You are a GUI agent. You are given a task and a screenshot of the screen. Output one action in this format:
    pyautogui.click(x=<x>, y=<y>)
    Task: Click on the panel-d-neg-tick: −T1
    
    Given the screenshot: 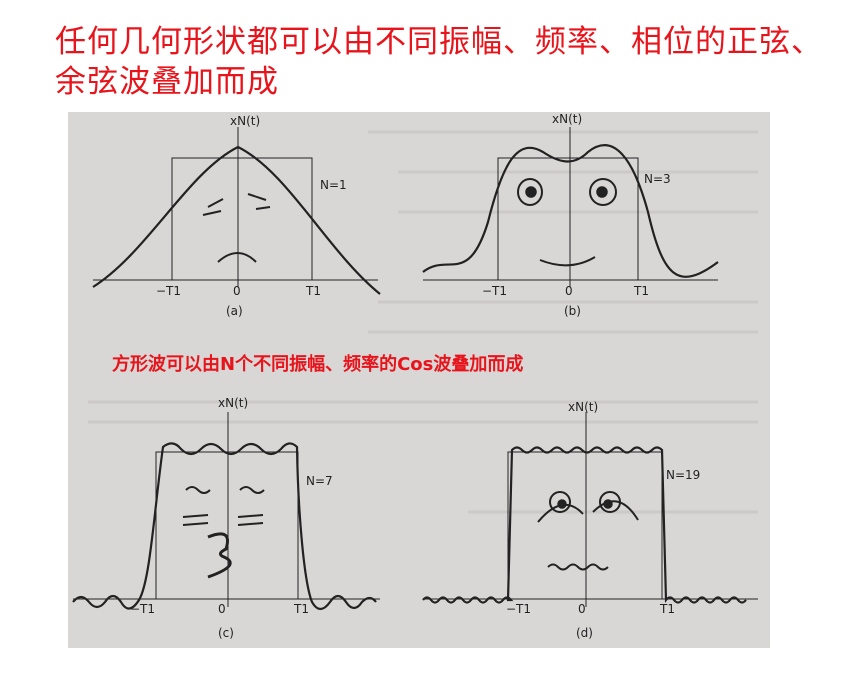 What is the action you would take?
    pyautogui.click(x=519, y=609)
    